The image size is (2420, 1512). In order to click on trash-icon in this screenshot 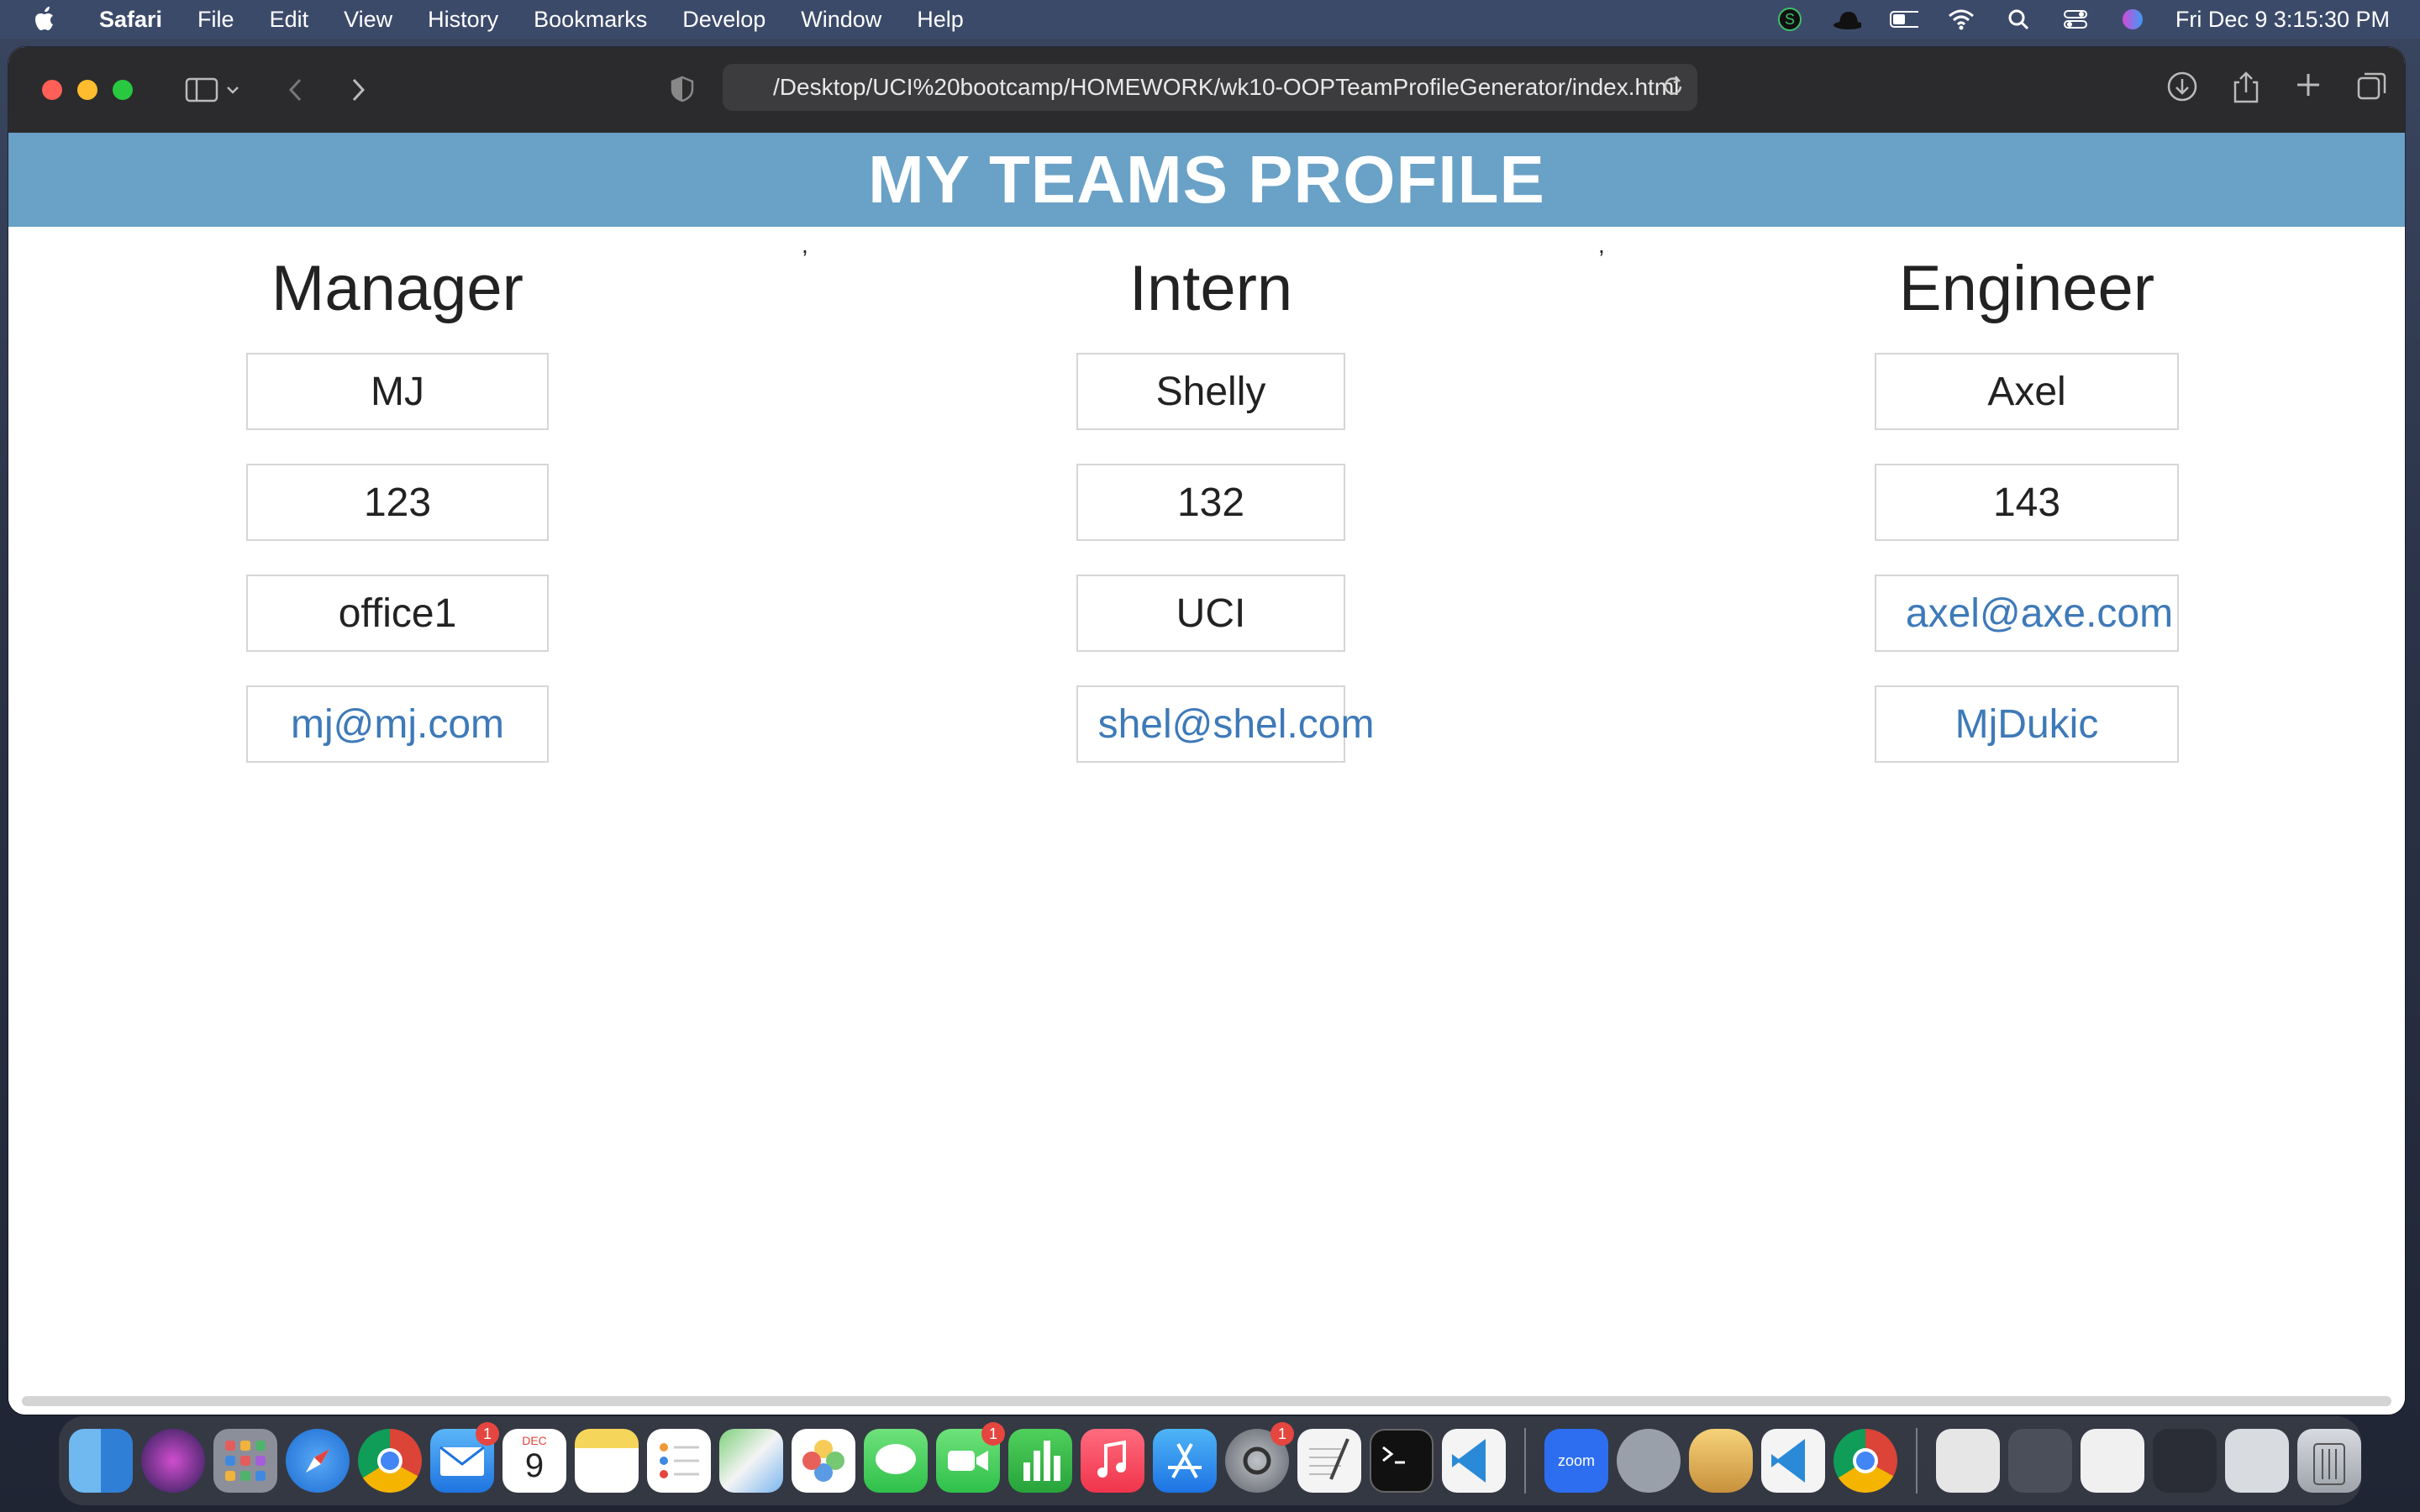, I will do `click(2329, 1461)`.